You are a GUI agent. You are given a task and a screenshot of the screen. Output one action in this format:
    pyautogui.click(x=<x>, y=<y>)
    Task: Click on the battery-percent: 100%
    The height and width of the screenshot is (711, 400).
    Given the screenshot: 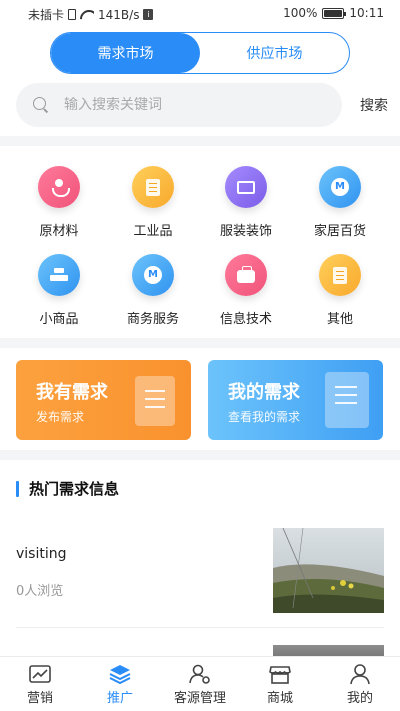 What is the action you would take?
    pyautogui.click(x=300, y=13)
    